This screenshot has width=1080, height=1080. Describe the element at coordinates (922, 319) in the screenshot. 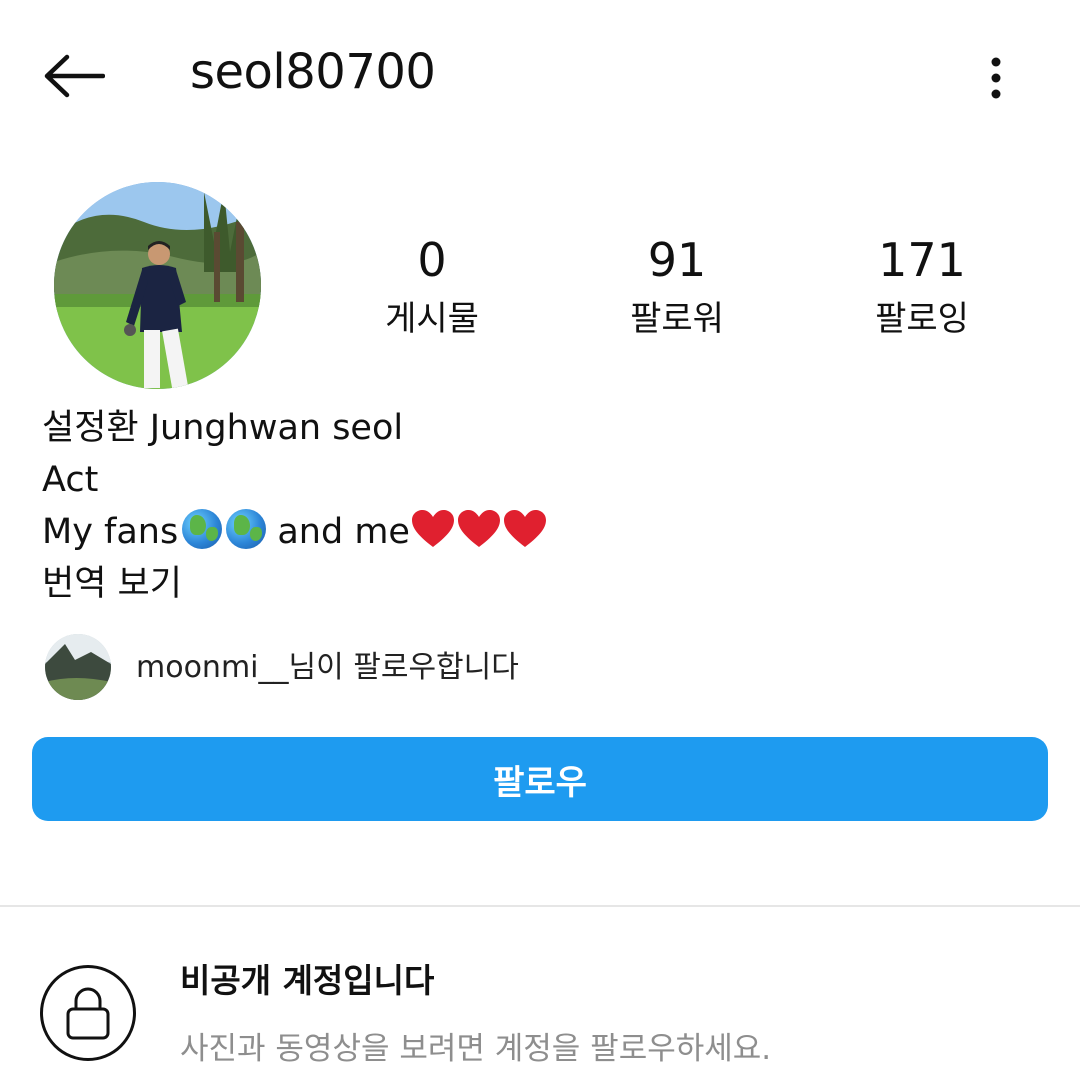

I see `following-label: 팔로잉` at that location.